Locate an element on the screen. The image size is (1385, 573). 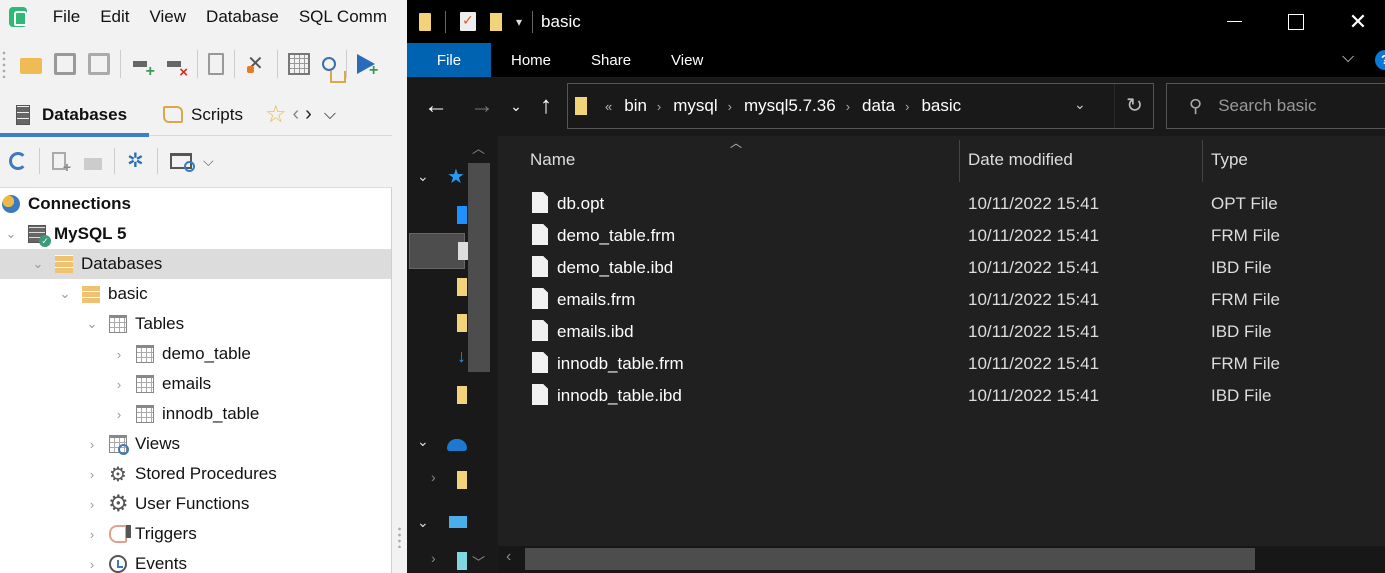
horizontal-scroll-thumb is located at coordinates (890, 559).